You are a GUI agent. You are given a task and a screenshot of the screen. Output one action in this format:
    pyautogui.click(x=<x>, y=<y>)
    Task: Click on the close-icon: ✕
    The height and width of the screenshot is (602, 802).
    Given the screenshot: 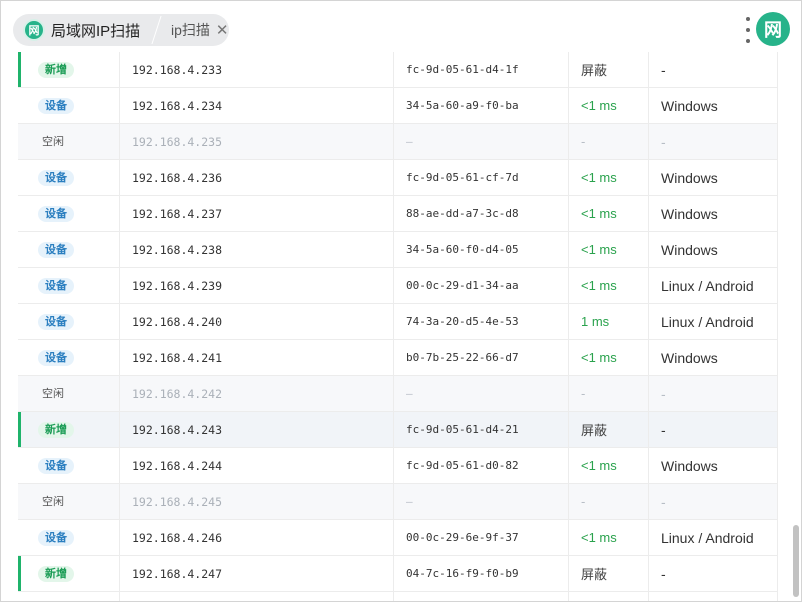 What is the action you would take?
    pyautogui.click(x=222, y=30)
    